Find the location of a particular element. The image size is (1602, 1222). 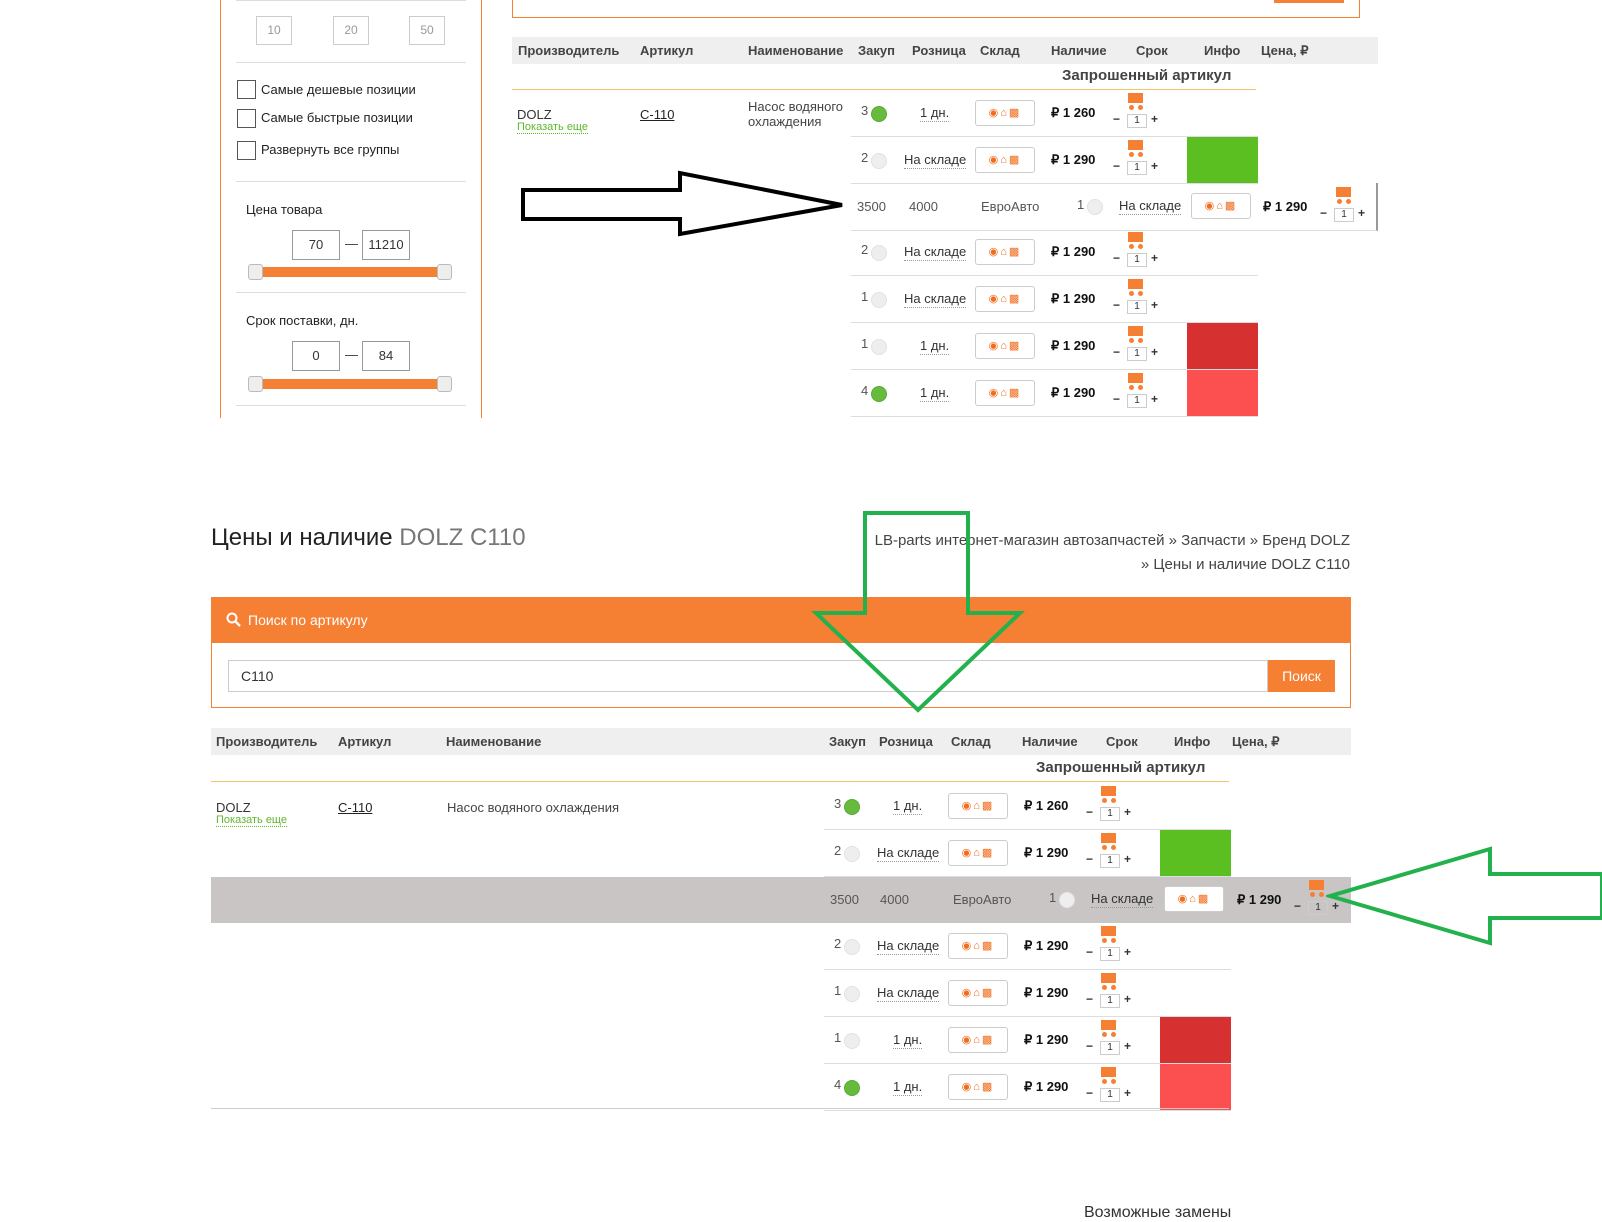

expand-groups-checkbox is located at coordinates (246, 150).